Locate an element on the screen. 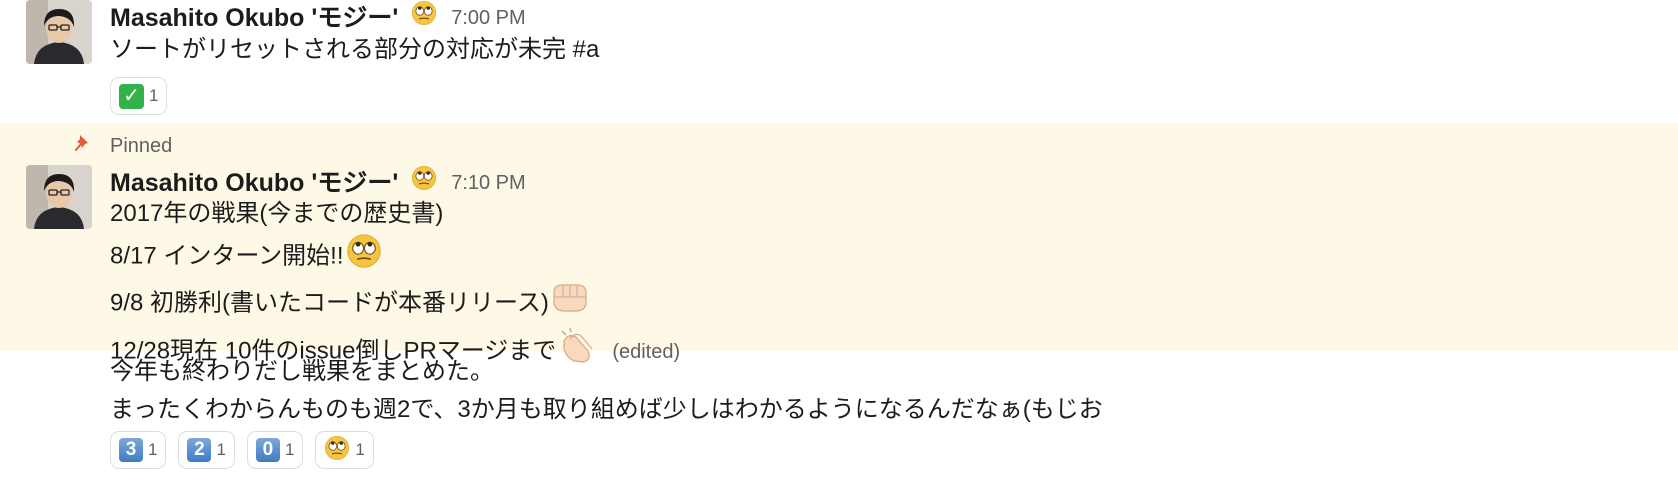 Image resolution: width=1678 pixels, height=486 pixels. line-text: 9/8 初勝利(書いたコードが本番リリース) is located at coordinates (329, 303).